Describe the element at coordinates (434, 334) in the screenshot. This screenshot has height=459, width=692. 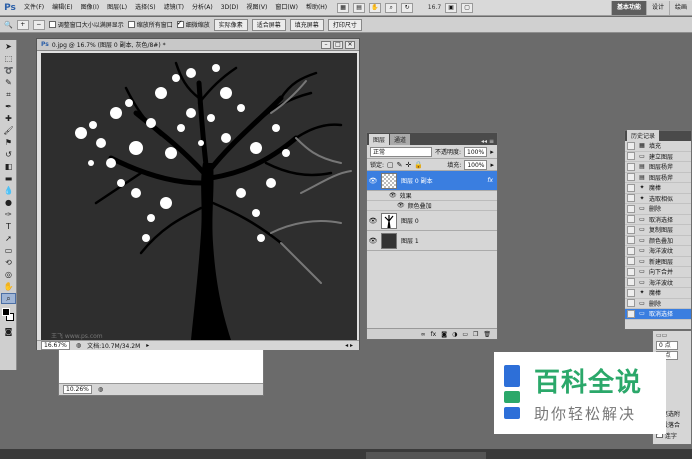
I see `add-style-icon: fx` at that location.